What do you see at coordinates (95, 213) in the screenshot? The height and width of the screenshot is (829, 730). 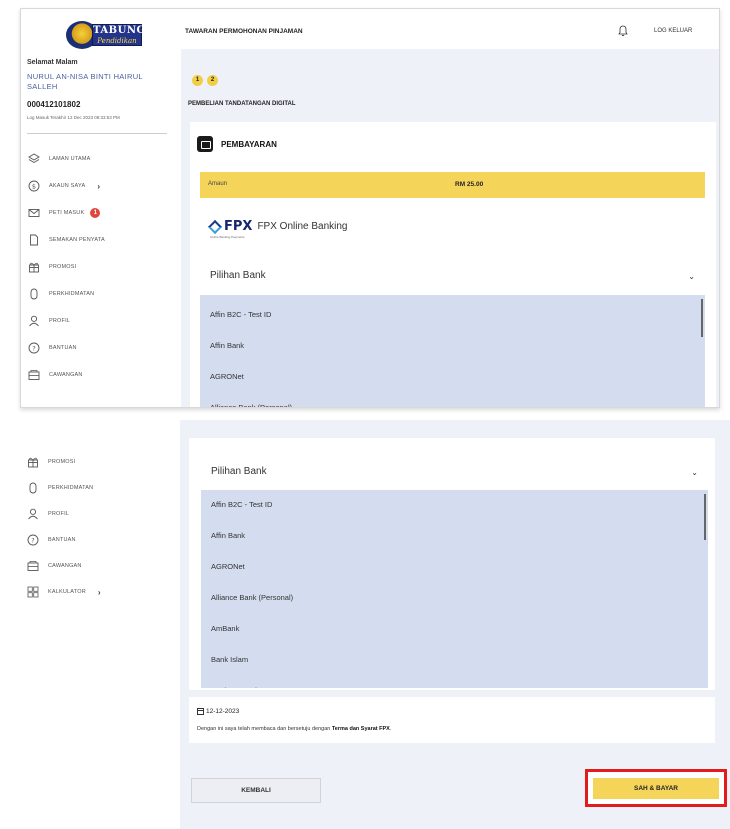 I see `notification-badge: 1` at bounding box center [95, 213].